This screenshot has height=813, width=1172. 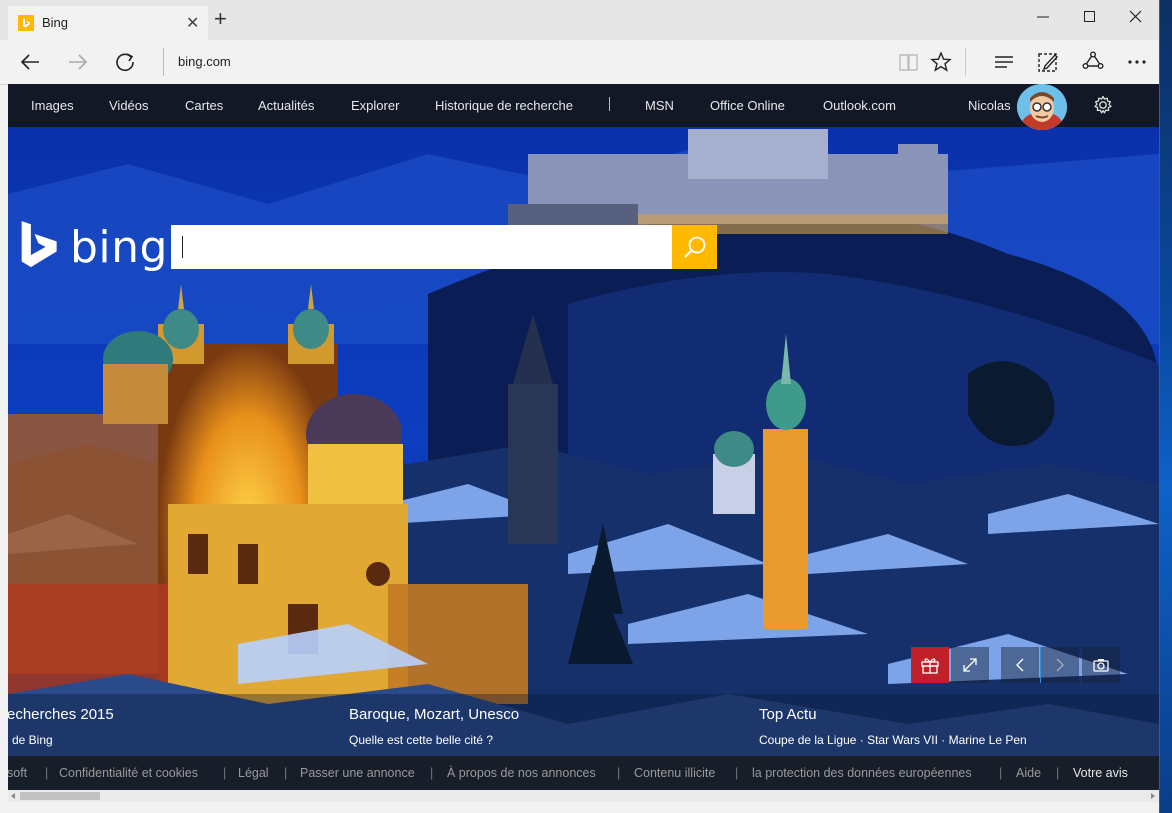 What do you see at coordinates (788, 714) in the screenshot?
I see `info-title-top-news: Top Actu` at bounding box center [788, 714].